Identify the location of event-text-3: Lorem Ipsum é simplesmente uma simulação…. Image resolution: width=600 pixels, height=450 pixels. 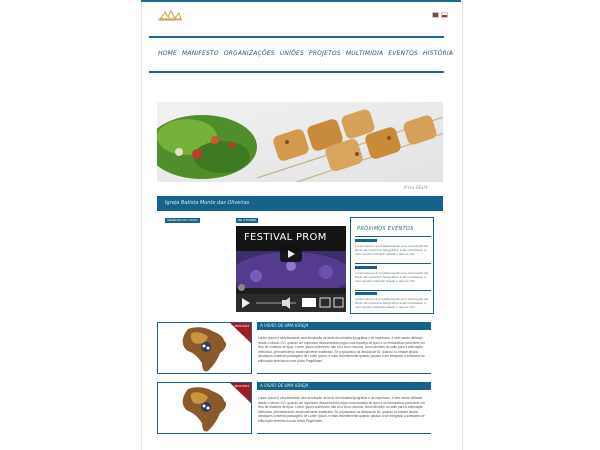
(392, 303).